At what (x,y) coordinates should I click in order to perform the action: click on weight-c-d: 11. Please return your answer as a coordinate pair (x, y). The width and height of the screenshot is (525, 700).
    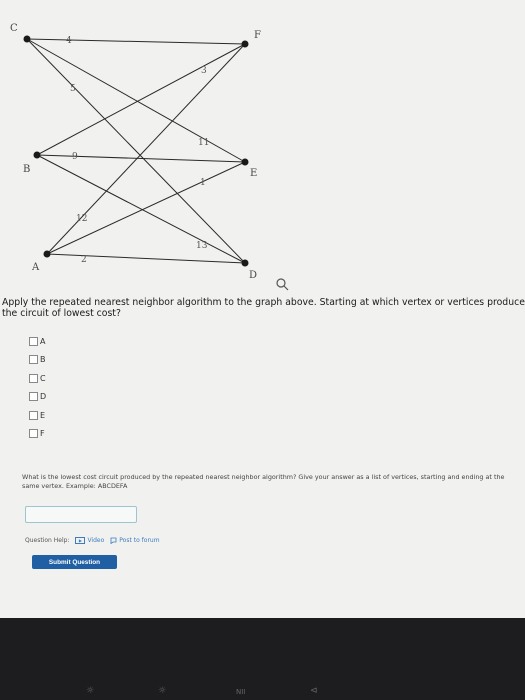
    Looking at the image, I should click on (203, 143).